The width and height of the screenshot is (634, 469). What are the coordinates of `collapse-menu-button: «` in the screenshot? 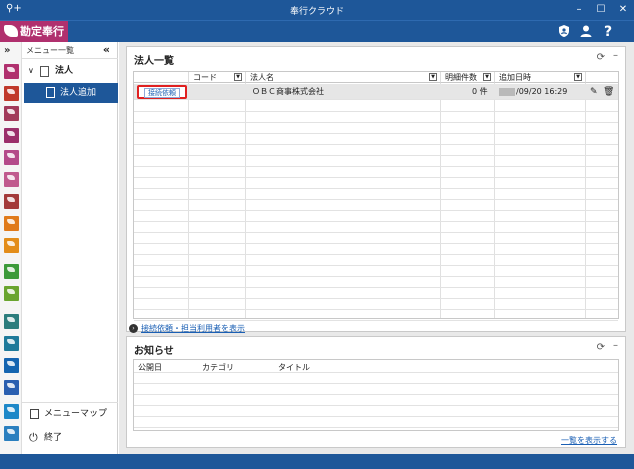 It's located at (106, 49).